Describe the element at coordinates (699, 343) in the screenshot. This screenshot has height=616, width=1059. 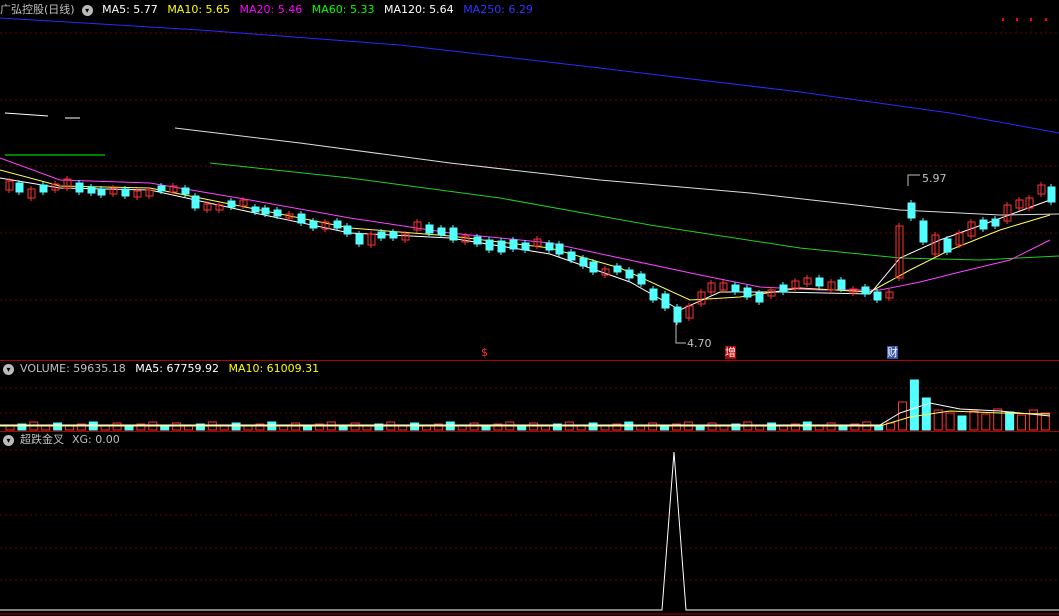
I see `low-price-label: 4.70` at that location.